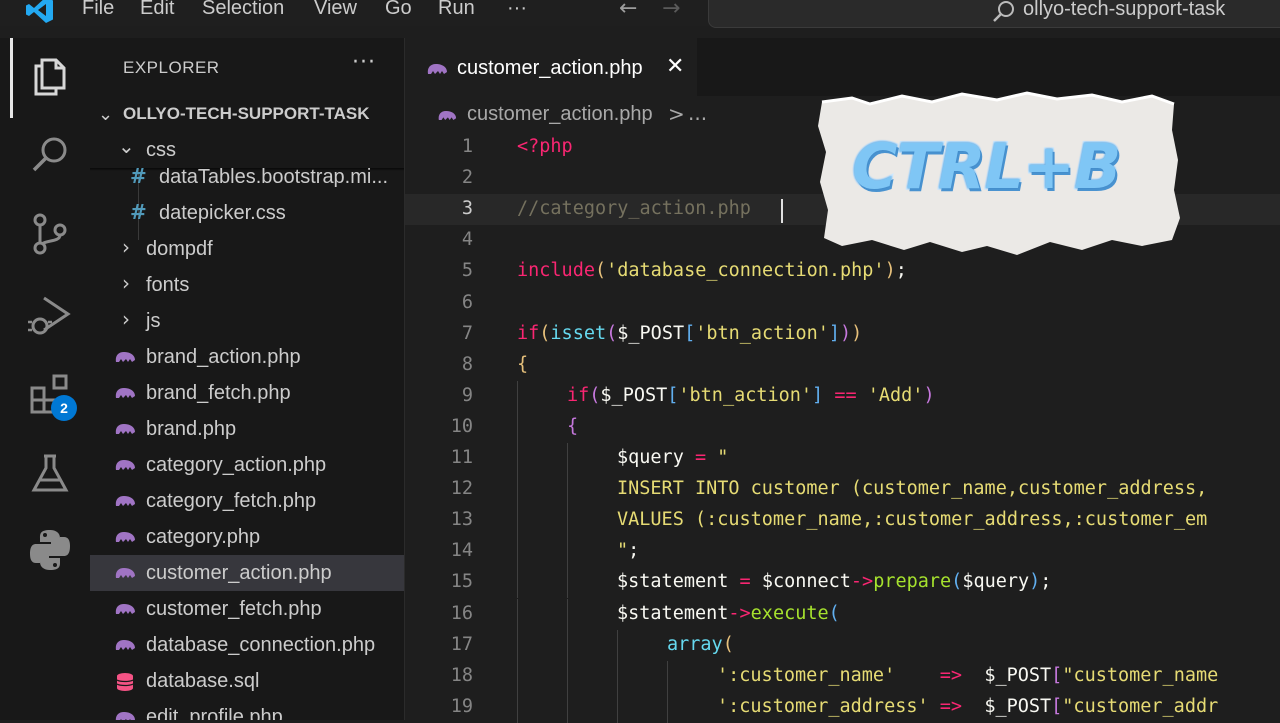  Describe the element at coordinates (179, 249) in the screenshot. I see `tree-item-label: dompdf` at that location.